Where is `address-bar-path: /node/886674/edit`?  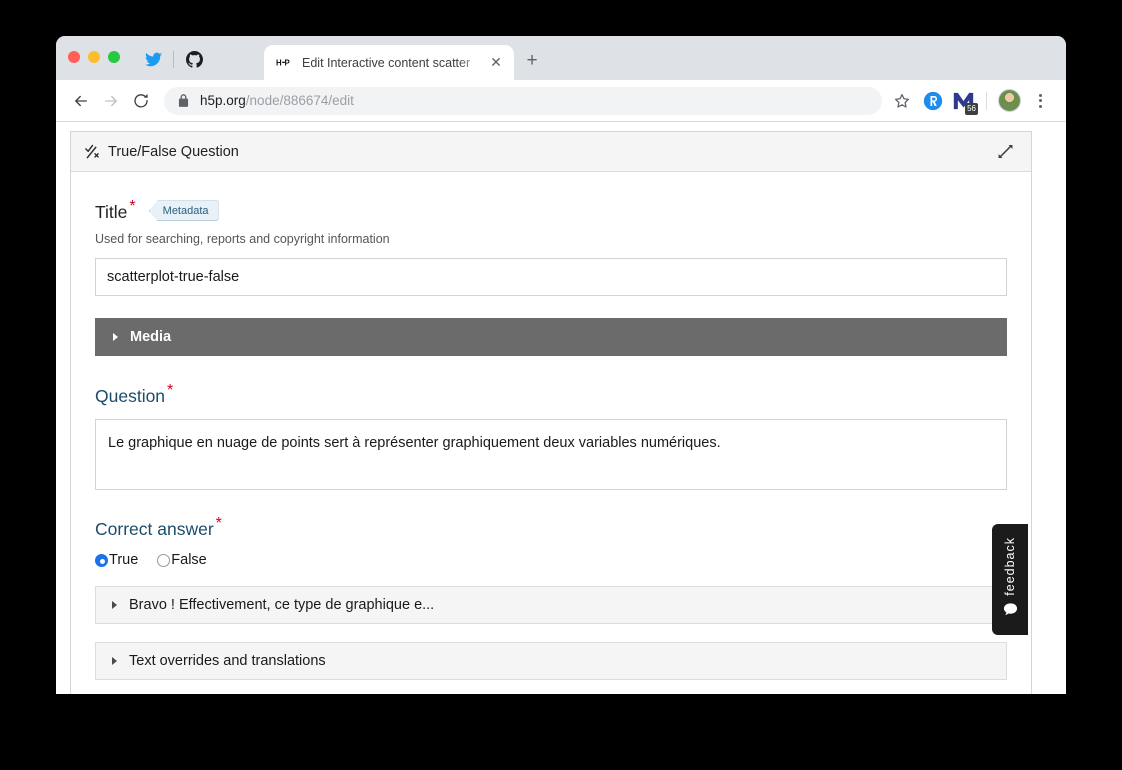
address-bar-path: /node/886674/edit is located at coordinates (299, 100).